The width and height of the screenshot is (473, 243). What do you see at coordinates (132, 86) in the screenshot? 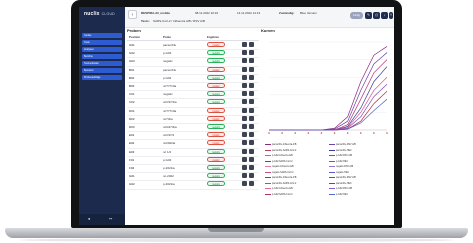
I see `cell-position: B03` at bounding box center [132, 86].